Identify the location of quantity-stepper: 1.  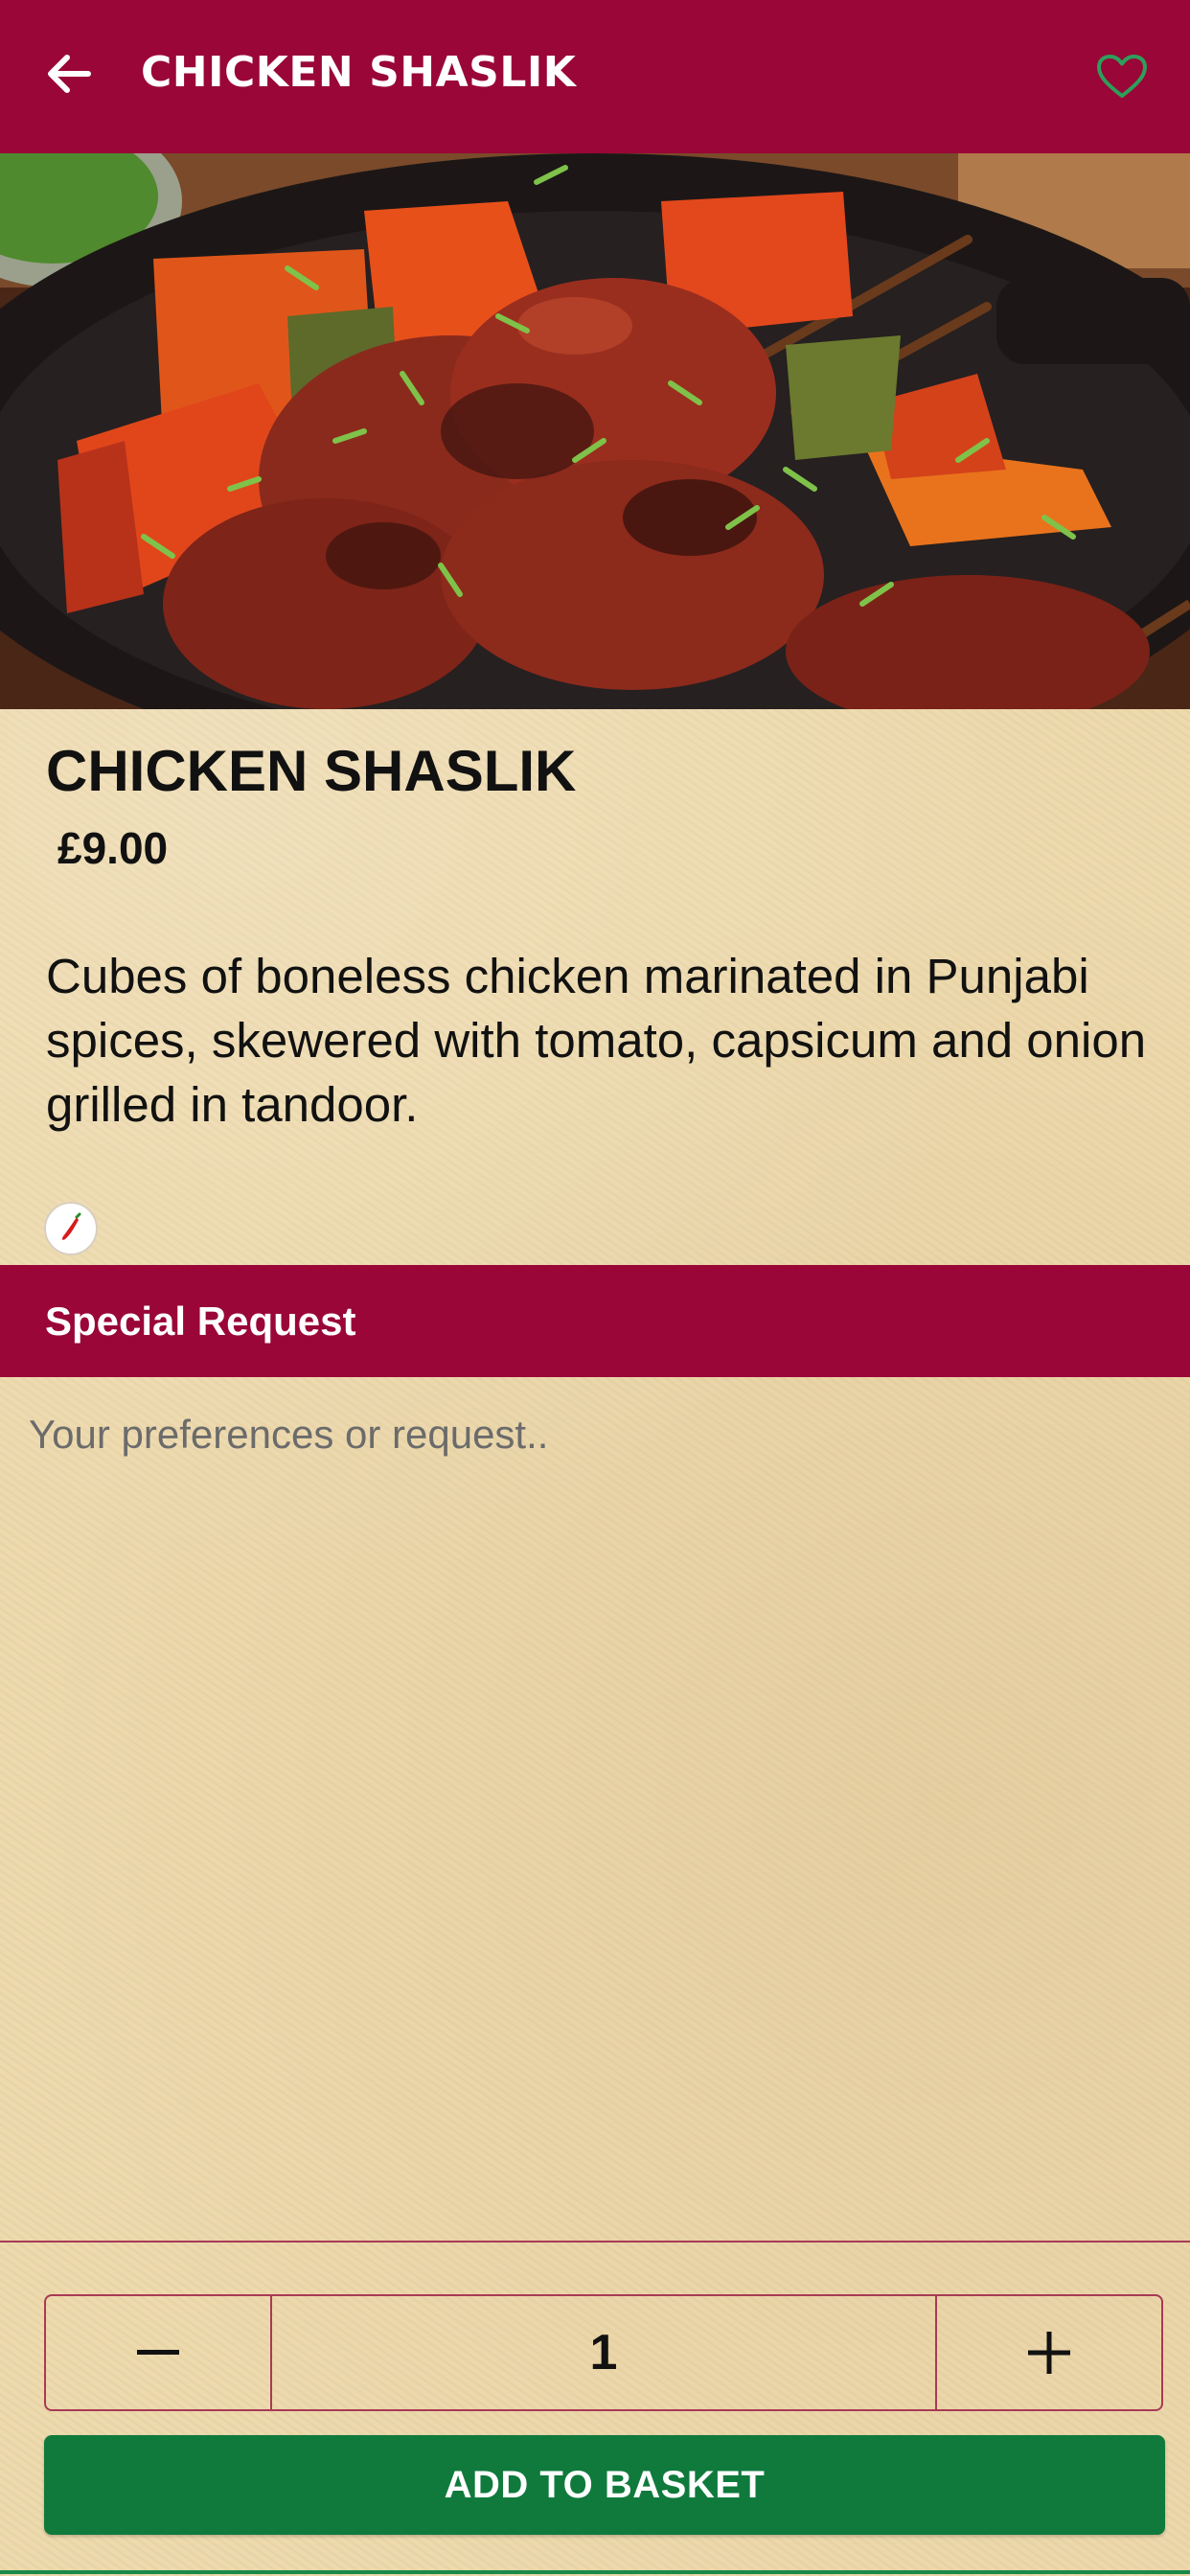
(604, 2352).